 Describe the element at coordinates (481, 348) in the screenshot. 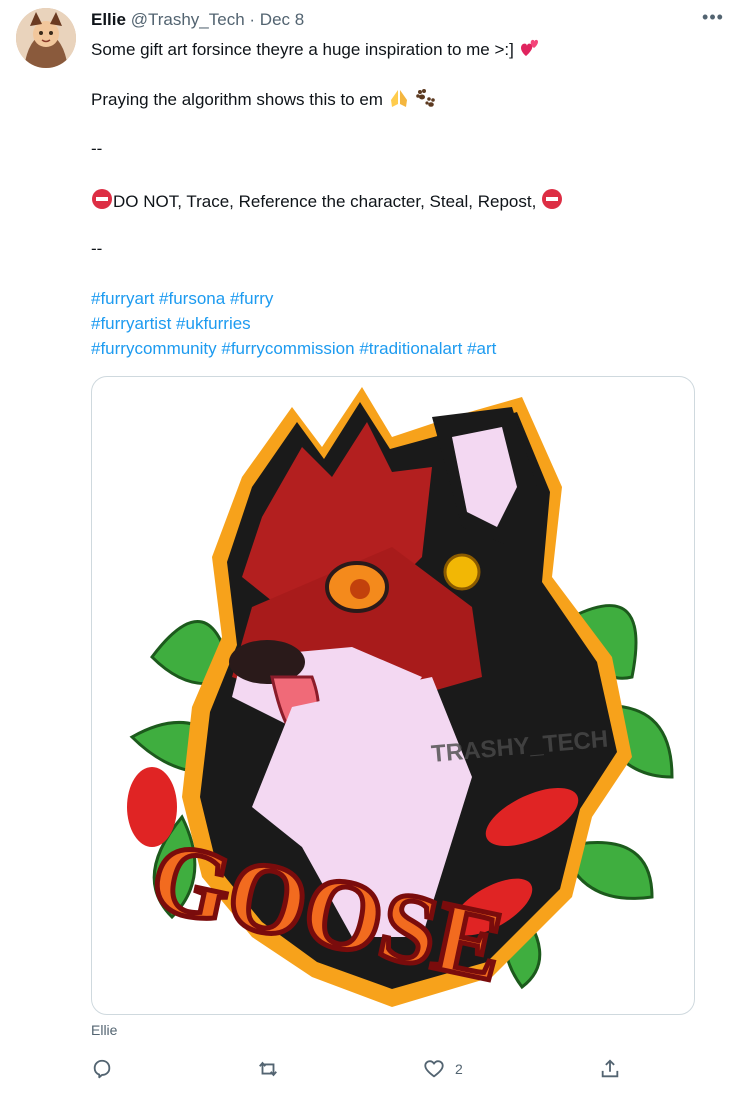

I see `hashtag-link: #art` at that location.